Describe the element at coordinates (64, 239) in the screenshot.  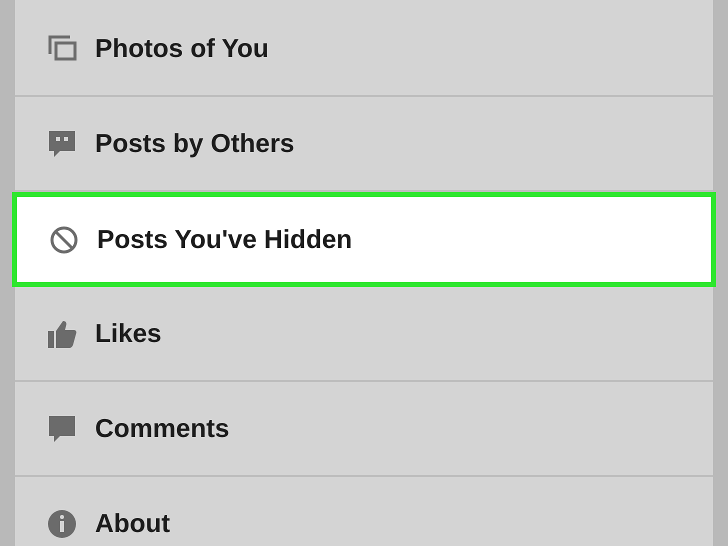
I see `ban-icon` at that location.